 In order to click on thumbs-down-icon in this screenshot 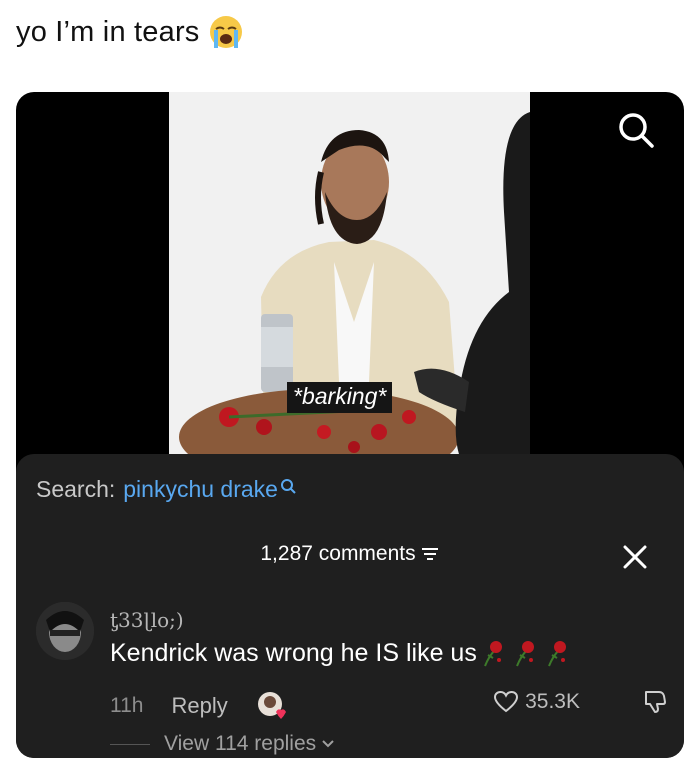, I will do `click(655, 702)`.